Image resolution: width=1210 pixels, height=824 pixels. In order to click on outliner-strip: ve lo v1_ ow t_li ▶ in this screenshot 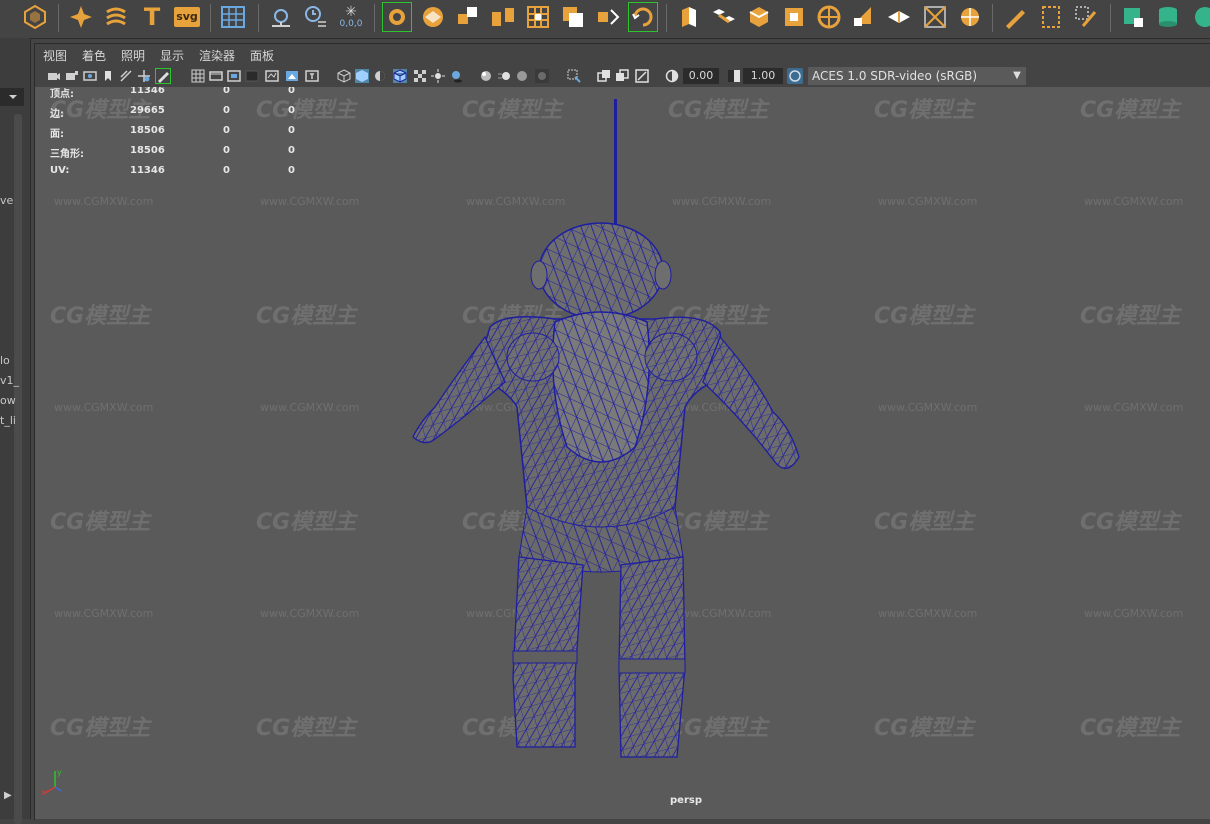, I will do `click(15, 431)`.